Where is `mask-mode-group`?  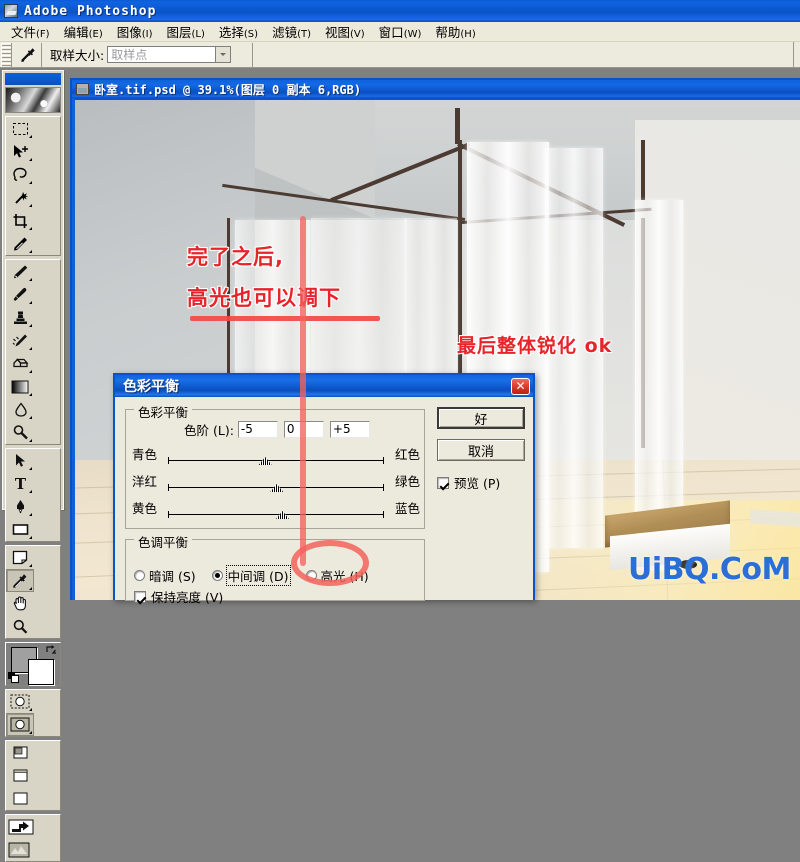
mask-mode-group is located at coordinates (33, 713).